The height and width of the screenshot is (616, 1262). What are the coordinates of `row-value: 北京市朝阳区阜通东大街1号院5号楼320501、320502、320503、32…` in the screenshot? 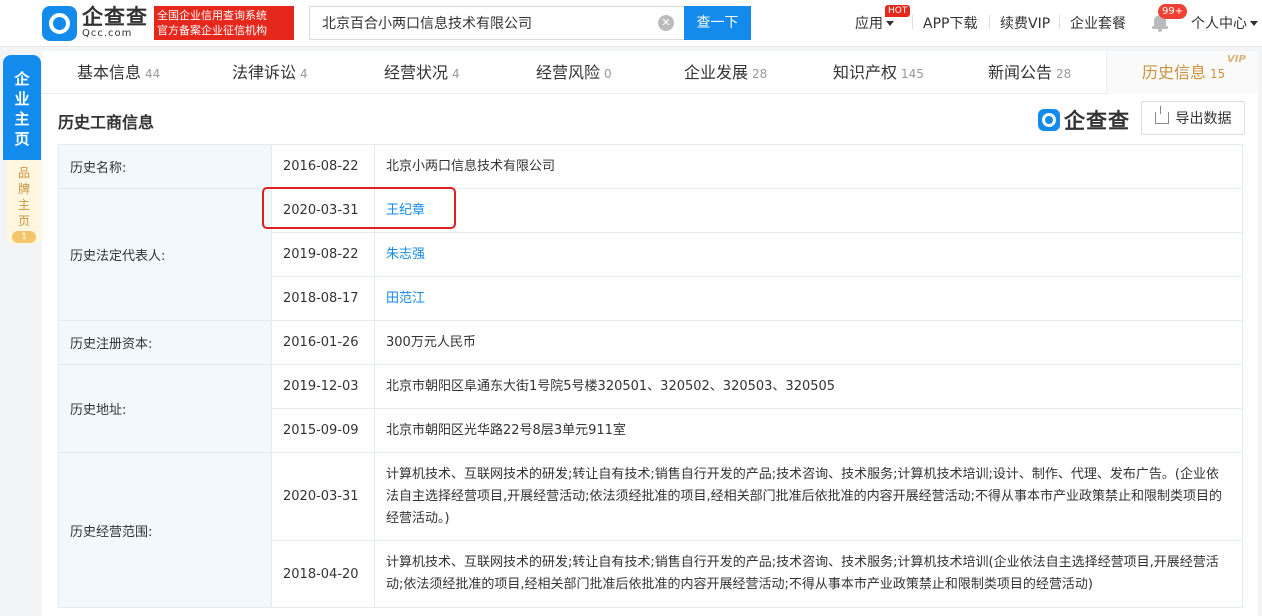 It's located at (808, 386).